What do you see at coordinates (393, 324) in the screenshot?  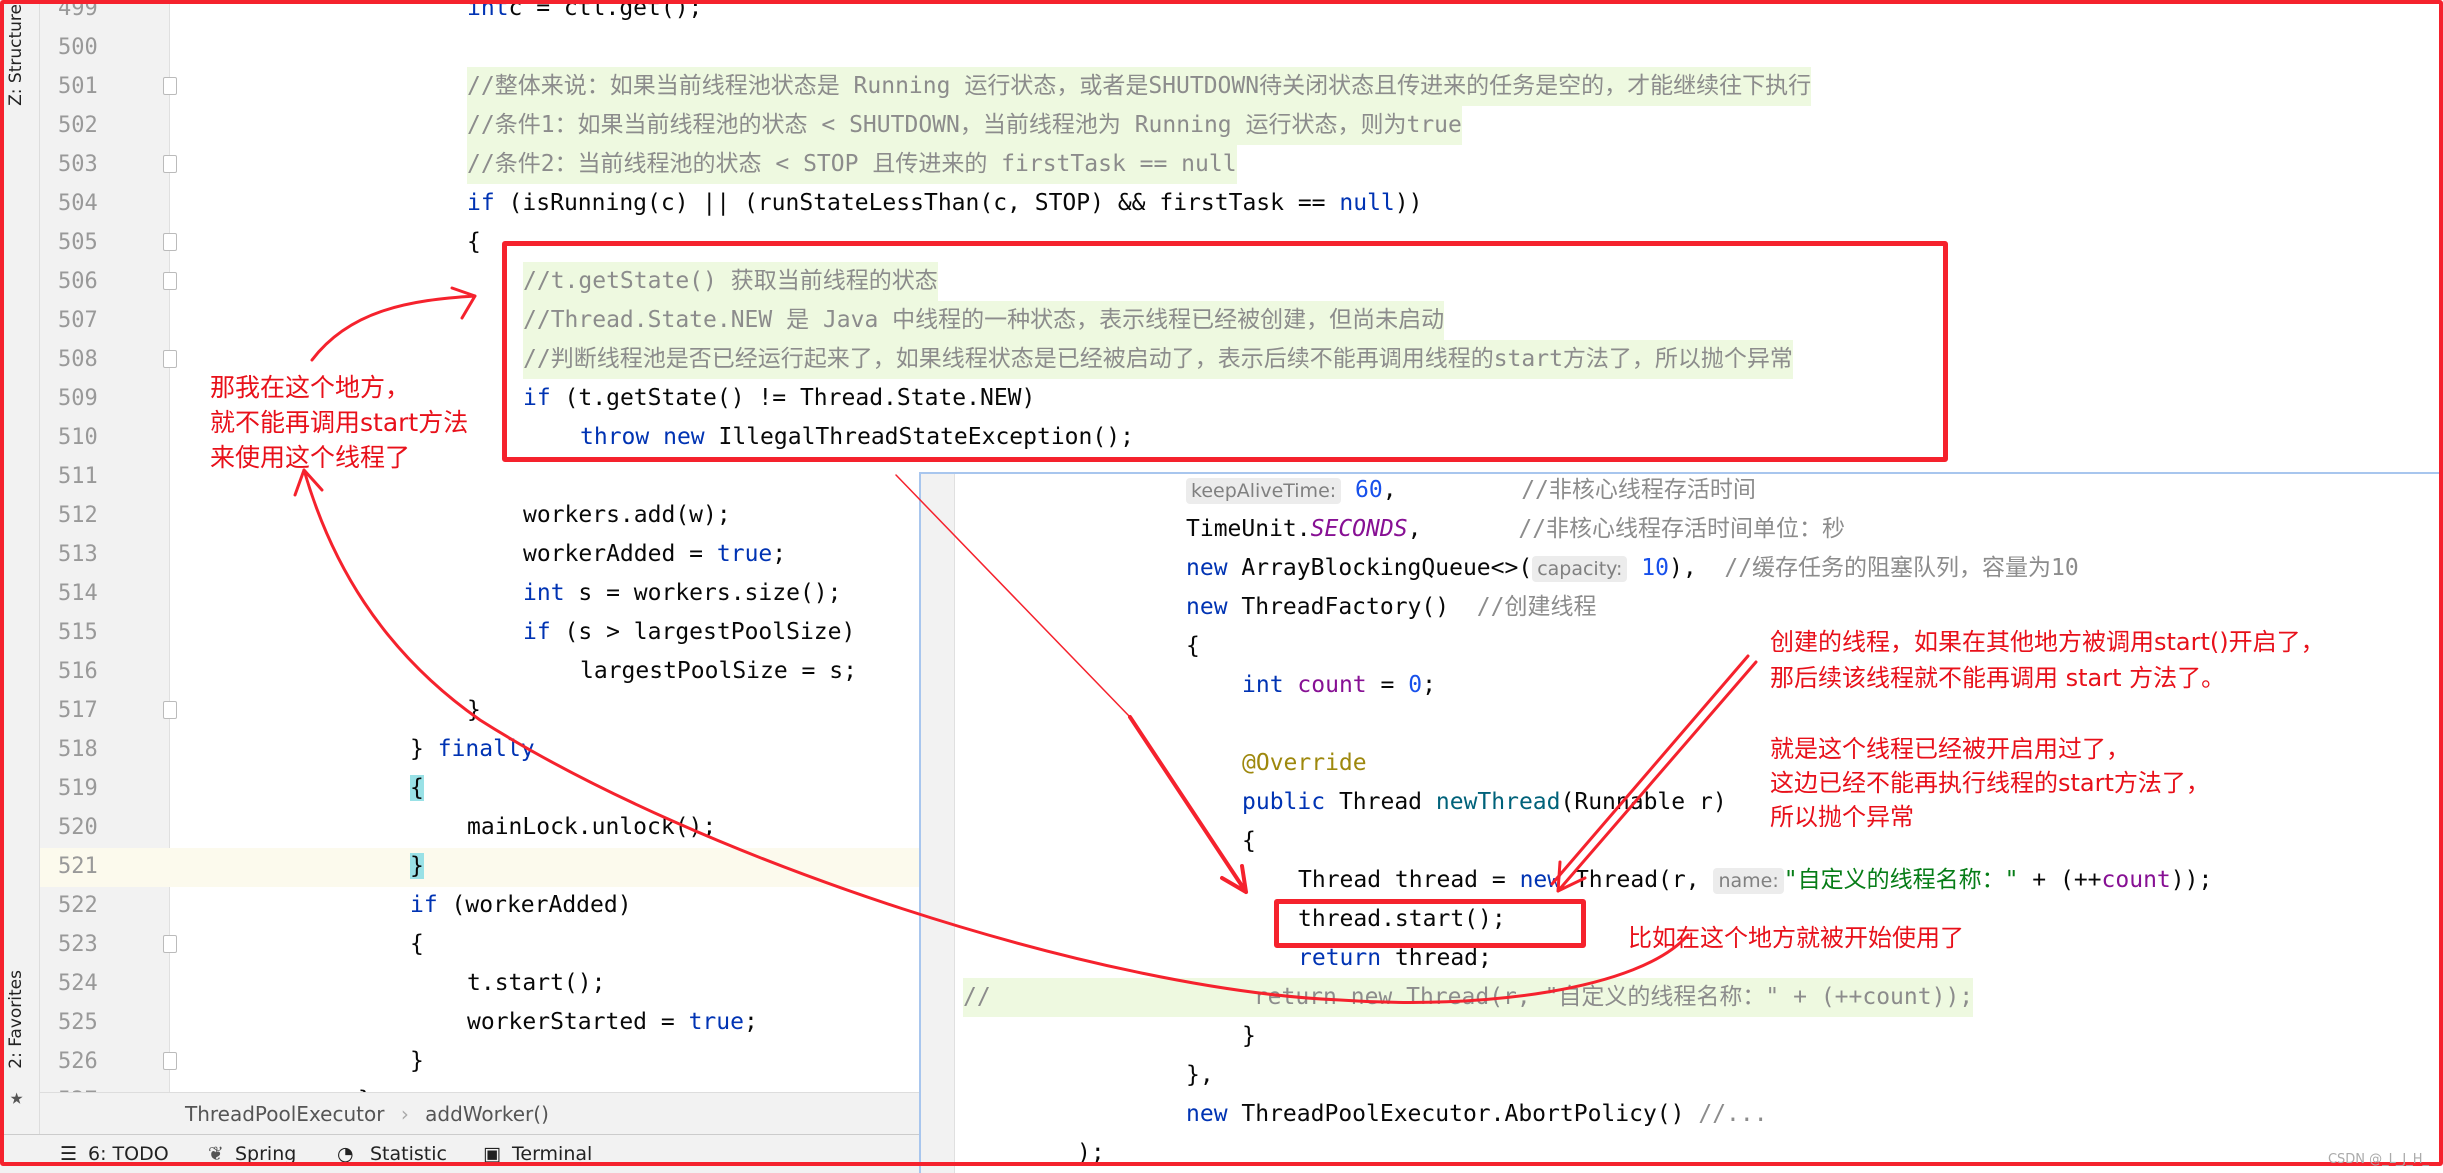 I see `arrow-to-brace` at bounding box center [393, 324].